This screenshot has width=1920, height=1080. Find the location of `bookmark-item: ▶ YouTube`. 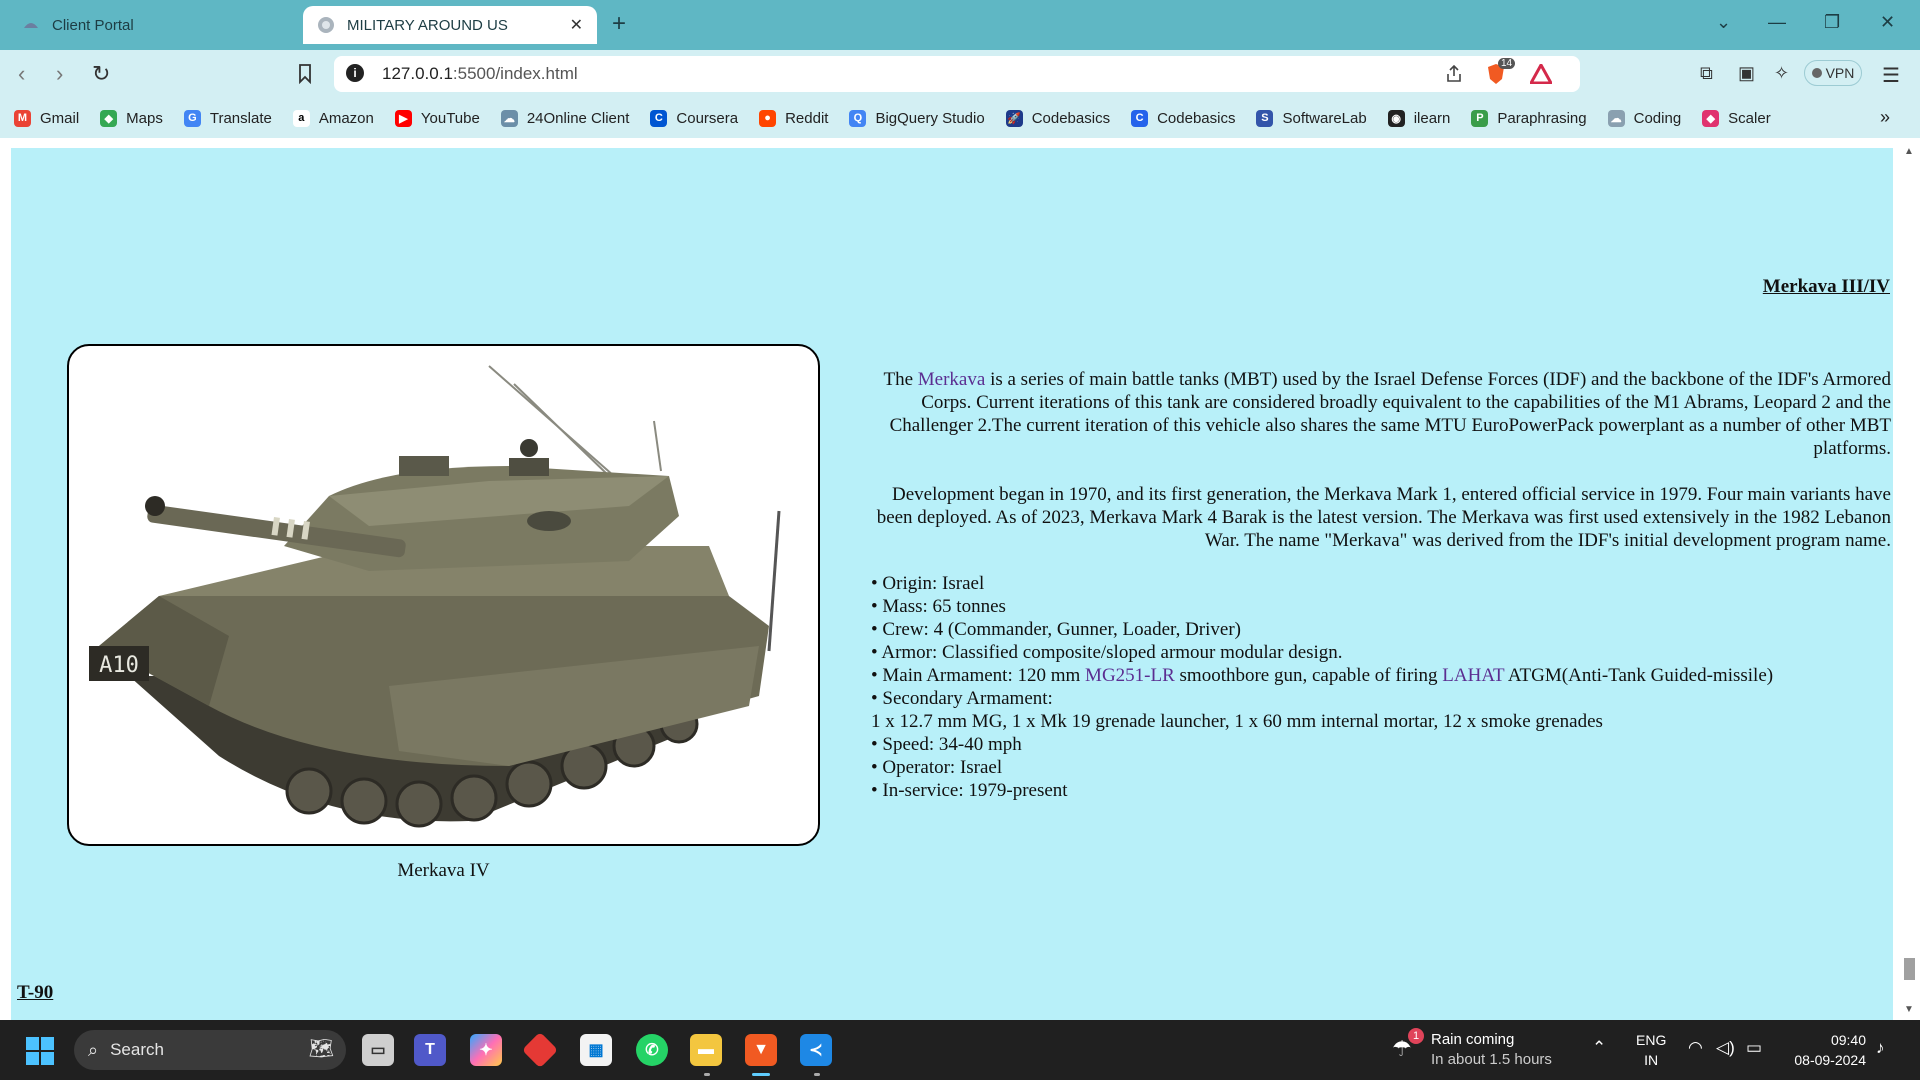

bookmark-item: ▶ YouTube is located at coordinates (437, 118).